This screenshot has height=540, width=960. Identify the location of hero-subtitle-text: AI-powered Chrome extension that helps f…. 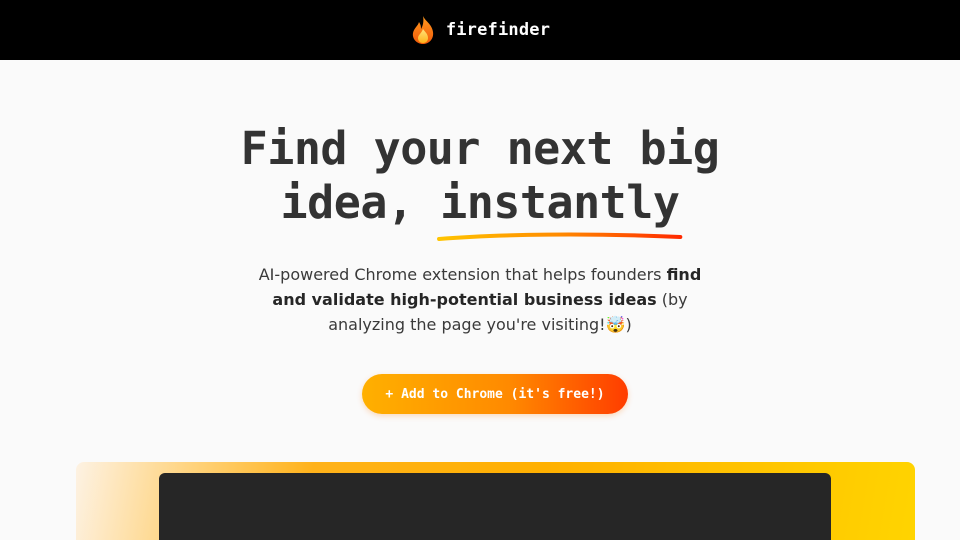
(462, 274).